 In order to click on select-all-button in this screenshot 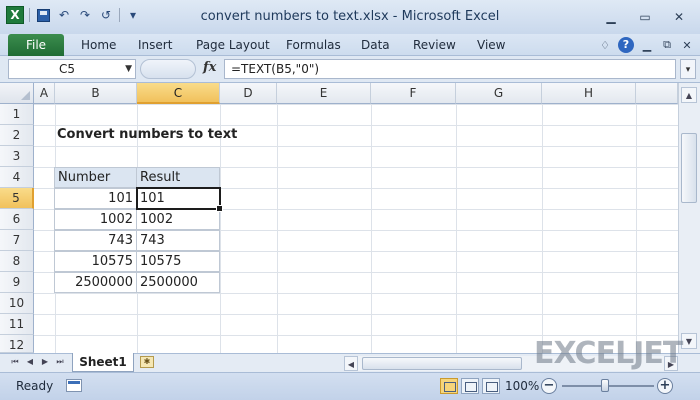, I will do `click(17, 93)`.